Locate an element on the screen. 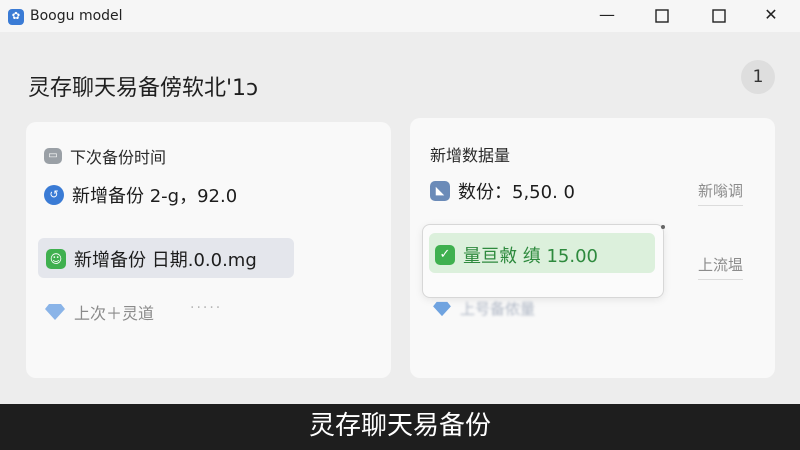 The height and width of the screenshot is (450, 800). upload-button: 上流塭 is located at coordinates (721, 267).